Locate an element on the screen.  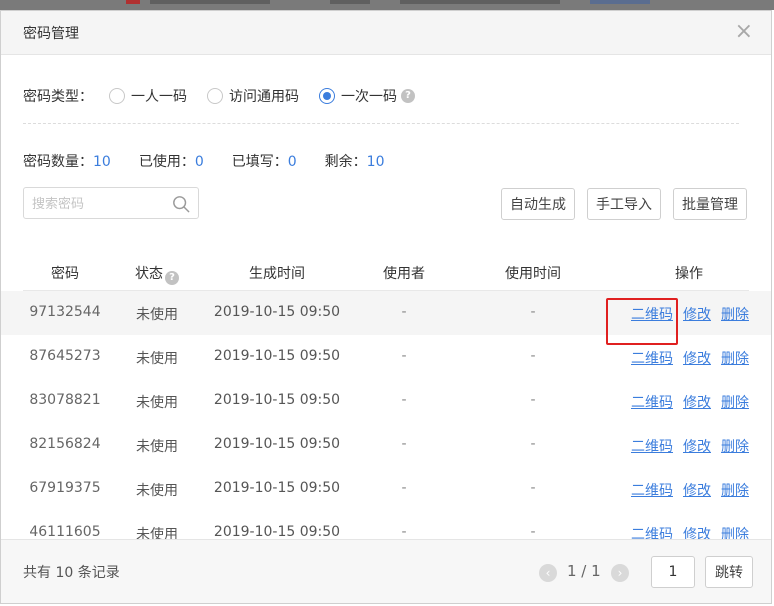
search-box is located at coordinates (111, 203).